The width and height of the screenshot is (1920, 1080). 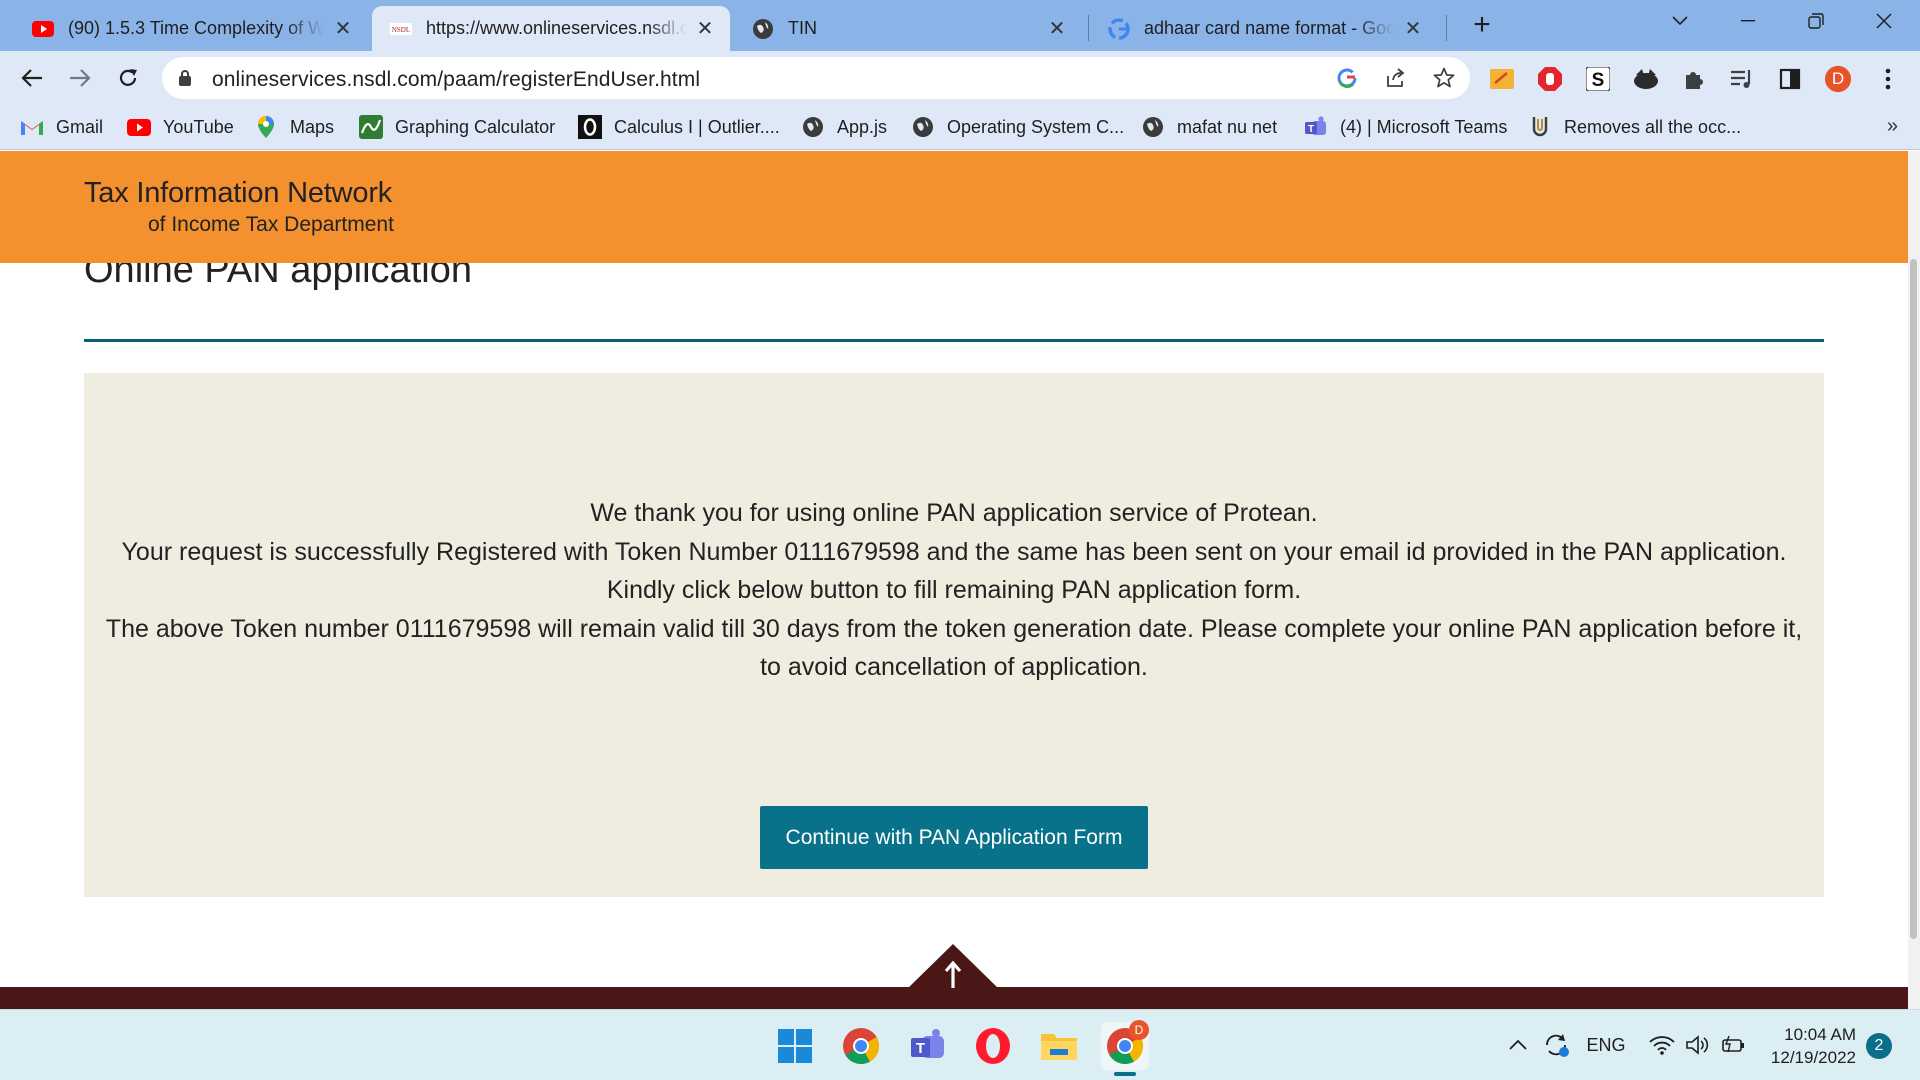 I want to click on notification-badge: 2, so click(x=1879, y=1046).